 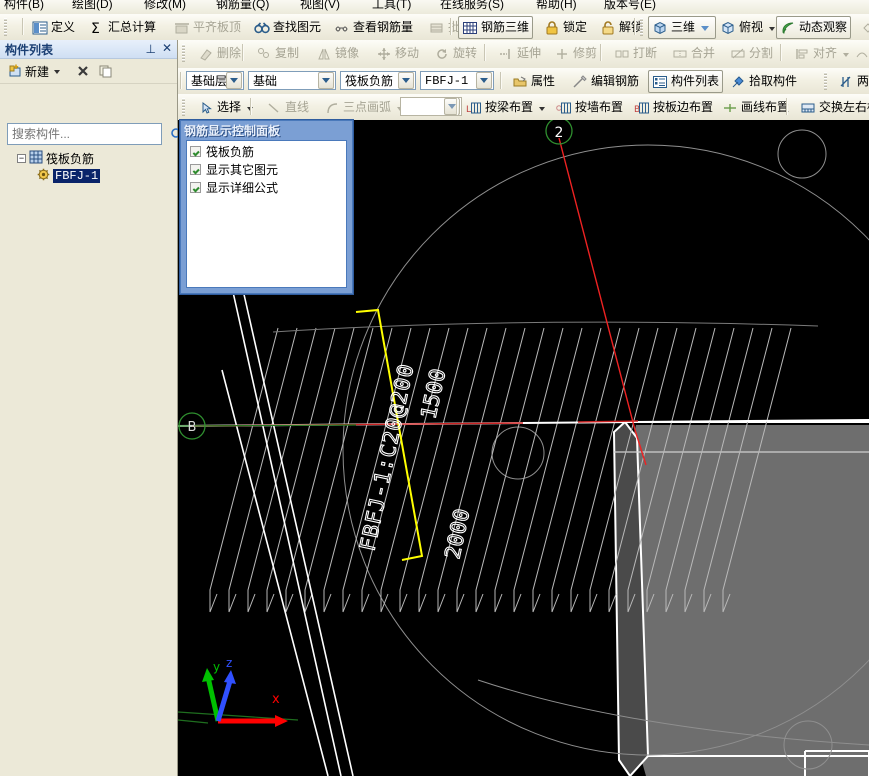 I want to click on menu-item-version: 版本号(E), so click(x=630, y=6).